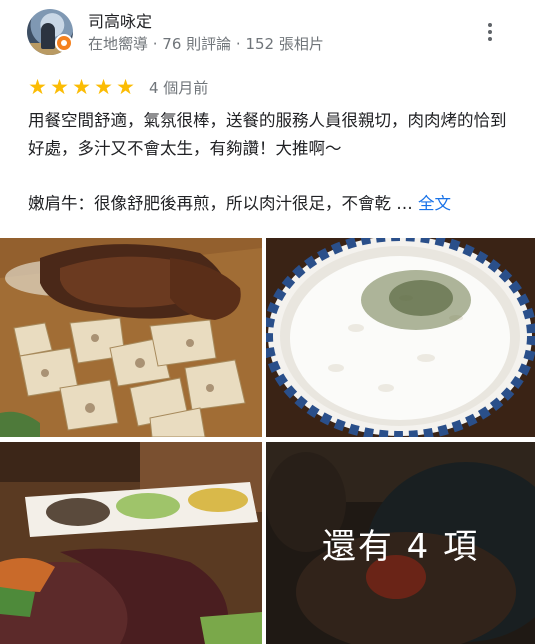 This screenshot has height=644, width=535. Describe the element at coordinates (267, 33) in the screenshot. I see `review-header: 司高咏定 在地嚮導 · 76 則評論 · 152 張相片` at that location.